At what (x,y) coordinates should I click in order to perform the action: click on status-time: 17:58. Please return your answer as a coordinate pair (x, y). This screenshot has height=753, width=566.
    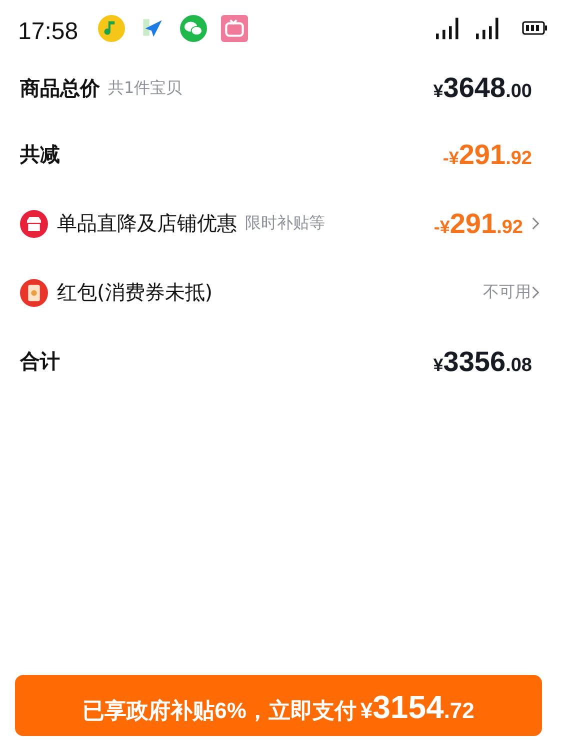
    Looking at the image, I should click on (48, 32).